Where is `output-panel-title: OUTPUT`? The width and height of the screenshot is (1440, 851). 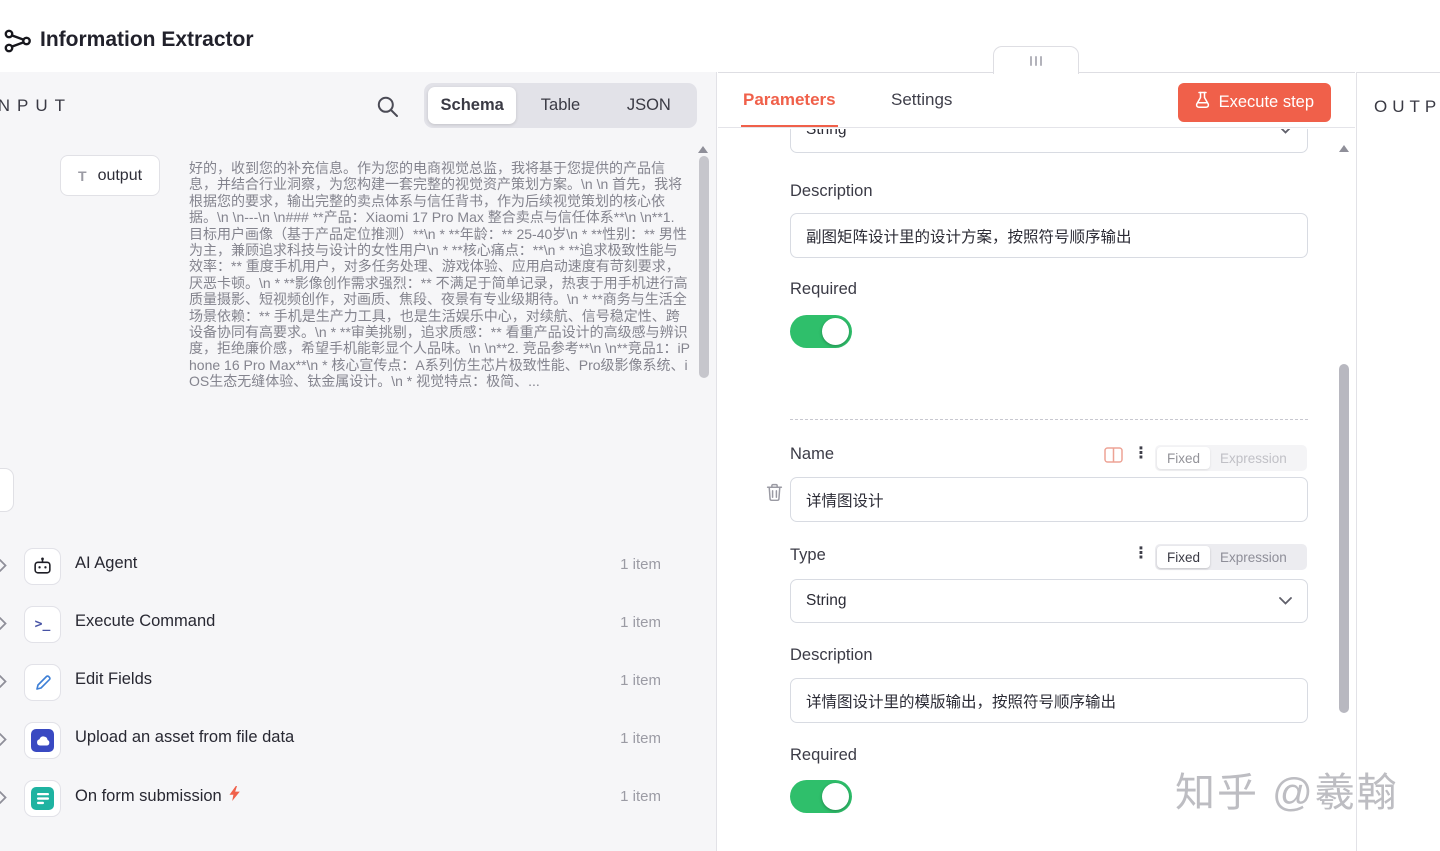
output-panel-title: OUTPUT is located at coordinates (1407, 106).